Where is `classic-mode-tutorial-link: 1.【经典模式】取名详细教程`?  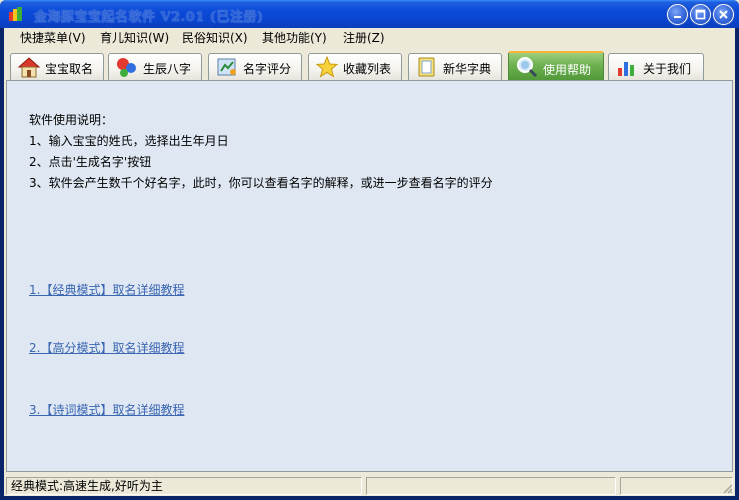 classic-mode-tutorial-link: 1.【经典模式】取名详细教程 is located at coordinates (106, 289).